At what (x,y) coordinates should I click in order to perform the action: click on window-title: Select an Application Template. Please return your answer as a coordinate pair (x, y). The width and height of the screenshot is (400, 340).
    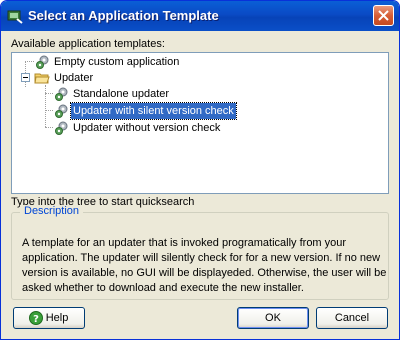
    Looking at the image, I should click on (123, 15).